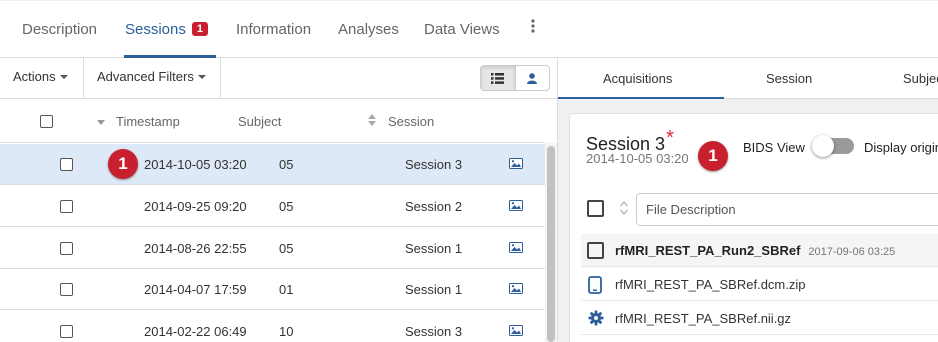  Describe the element at coordinates (278, 78) in the screenshot. I see `session-toolbar: Actions Advanced Filters` at that location.